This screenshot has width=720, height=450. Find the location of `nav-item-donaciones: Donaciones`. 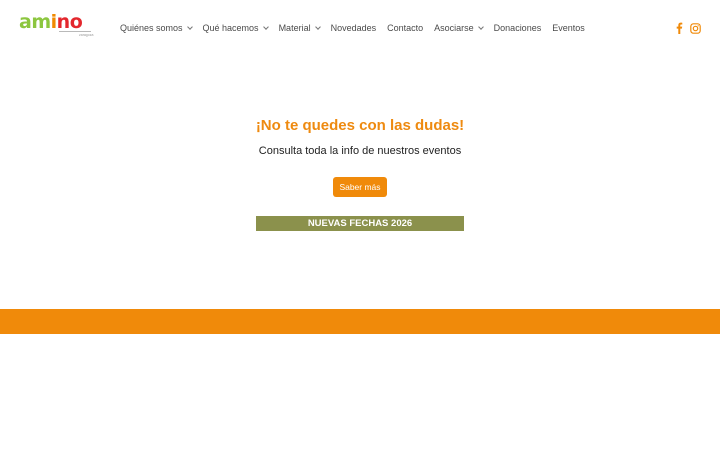

nav-item-donaciones: Donaciones is located at coordinates (518, 28).